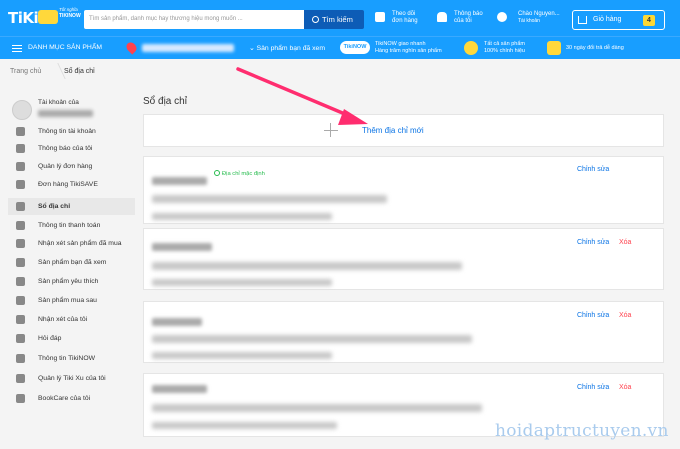  I want to click on watermark: hoidaptructuyen.vn, so click(582, 431).